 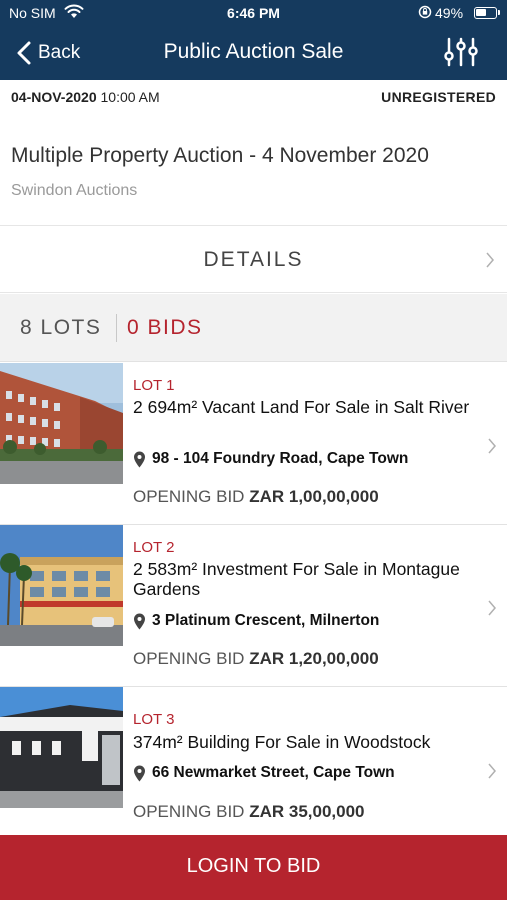 What do you see at coordinates (461, 52) in the screenshot?
I see `sliders-icon` at bounding box center [461, 52].